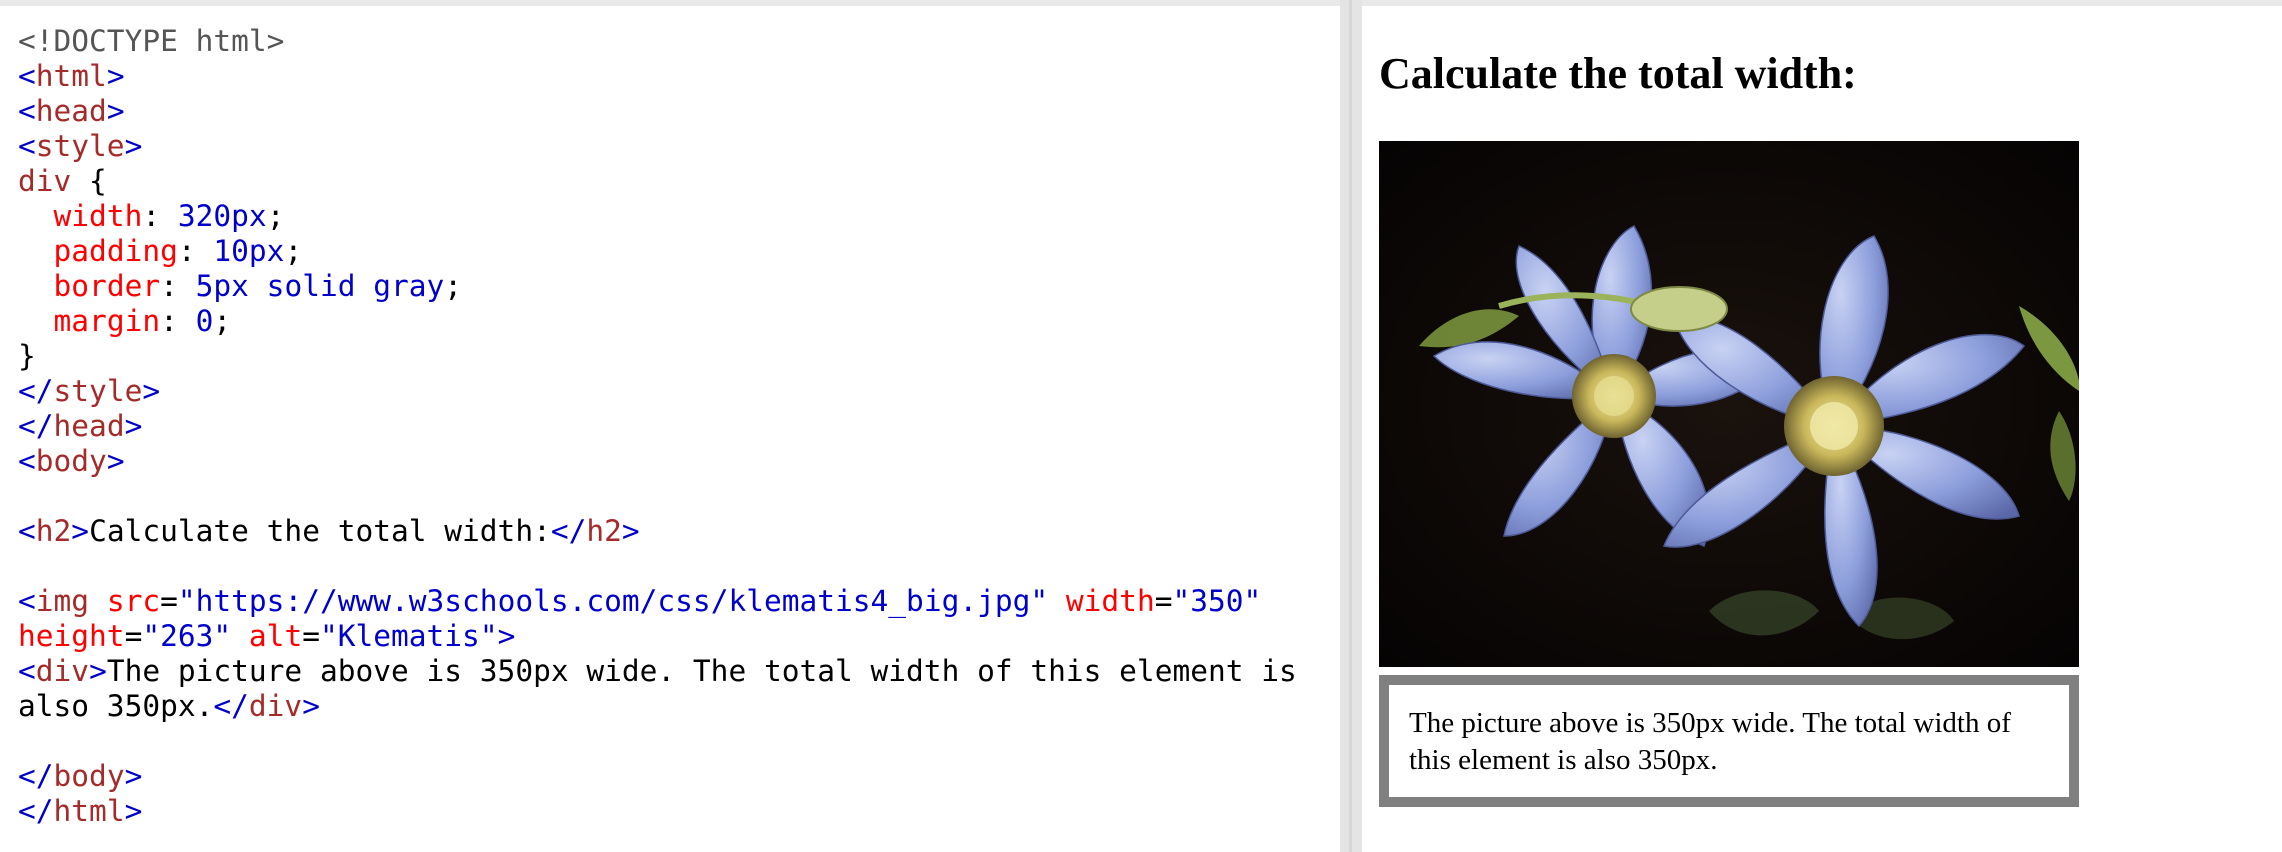 Image resolution: width=2282 pixels, height=852 pixels. Describe the element at coordinates (1217, 601) in the screenshot. I see `code-token: "350"` at that location.